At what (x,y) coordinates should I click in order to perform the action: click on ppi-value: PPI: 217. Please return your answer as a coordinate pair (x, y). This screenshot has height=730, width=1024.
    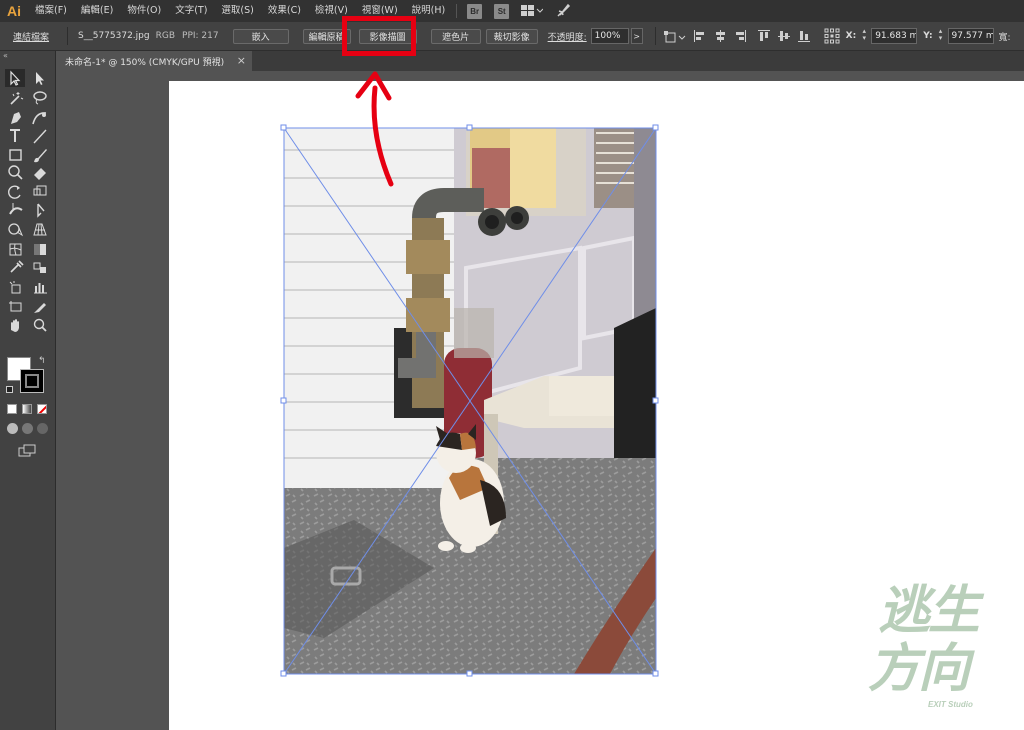
    Looking at the image, I should click on (200, 36).